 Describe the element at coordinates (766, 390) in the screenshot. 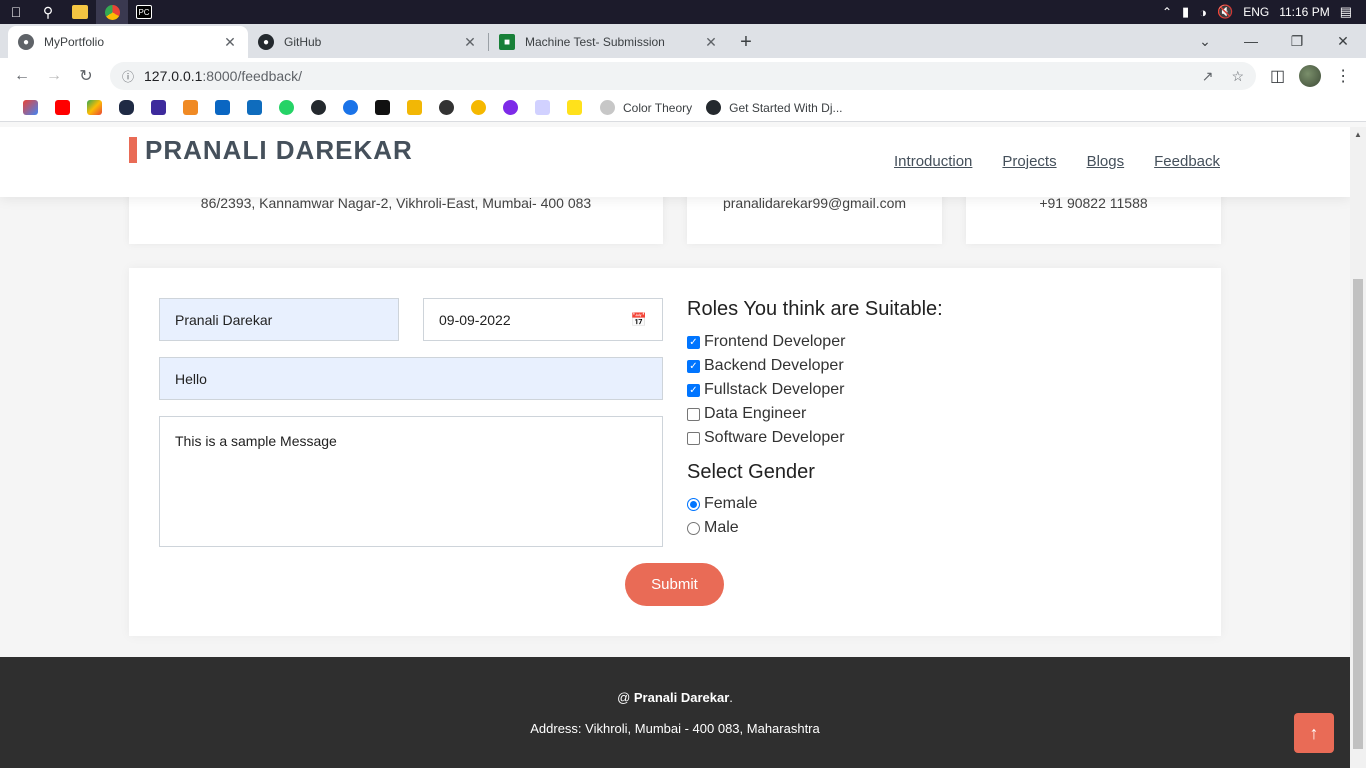

I see `role-fullstack: ✓ Fullstack Developer` at that location.